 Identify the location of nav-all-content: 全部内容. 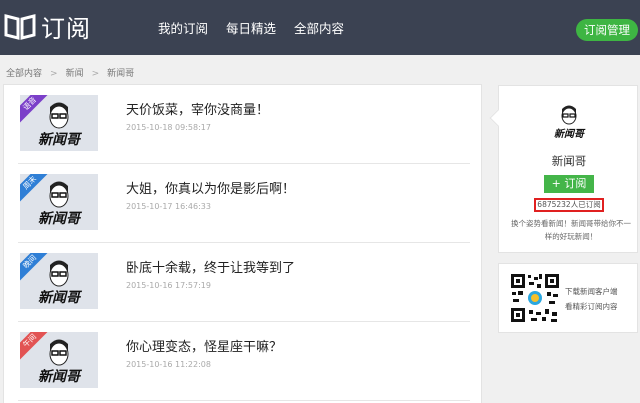
(319, 27).